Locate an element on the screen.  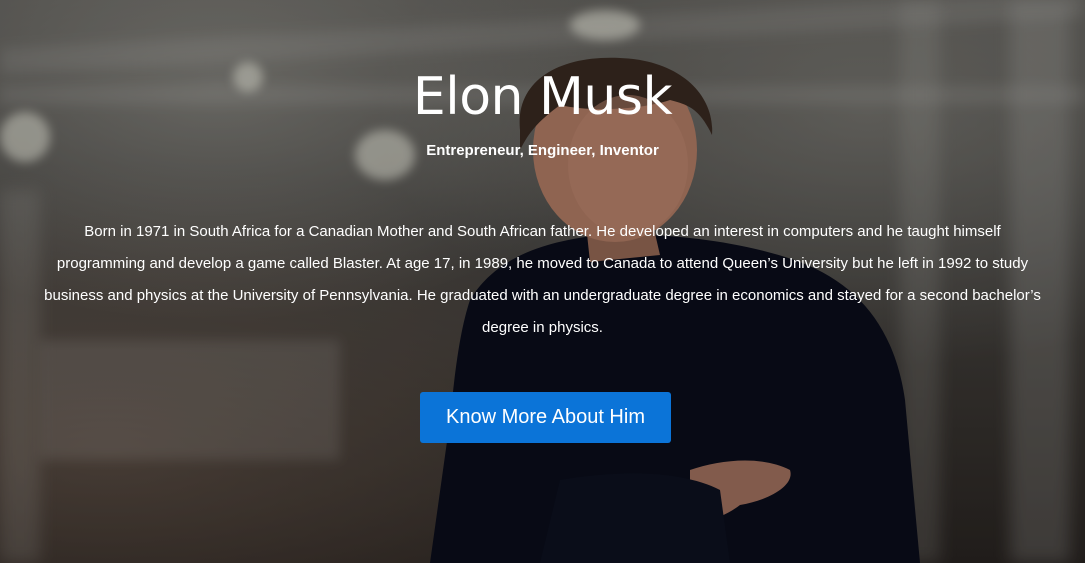
hero-title: Elon Musk is located at coordinates (542, 97).